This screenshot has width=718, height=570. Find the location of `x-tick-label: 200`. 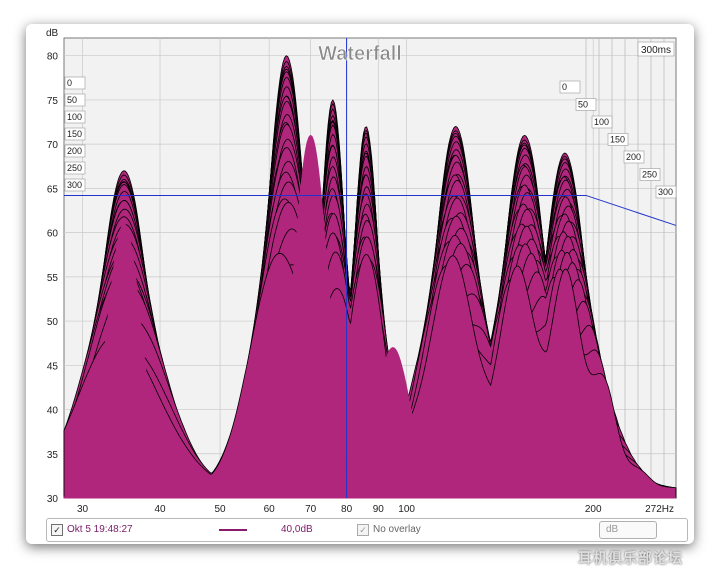

x-tick-label: 200 is located at coordinates (593, 509).